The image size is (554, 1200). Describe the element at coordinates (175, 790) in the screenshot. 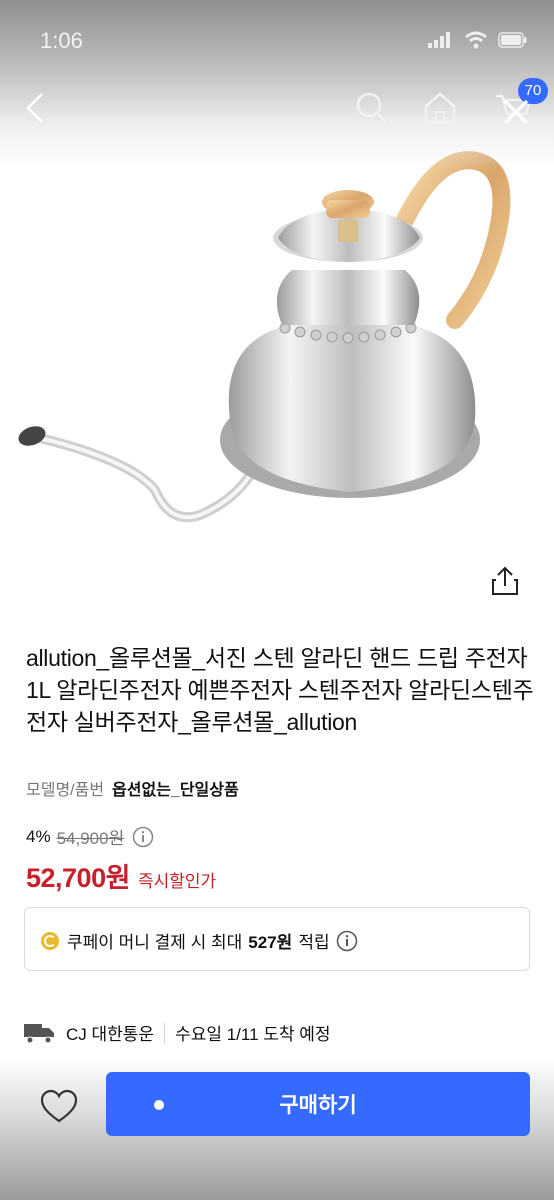

I see `model-value: 옵션없는_단일상품` at that location.